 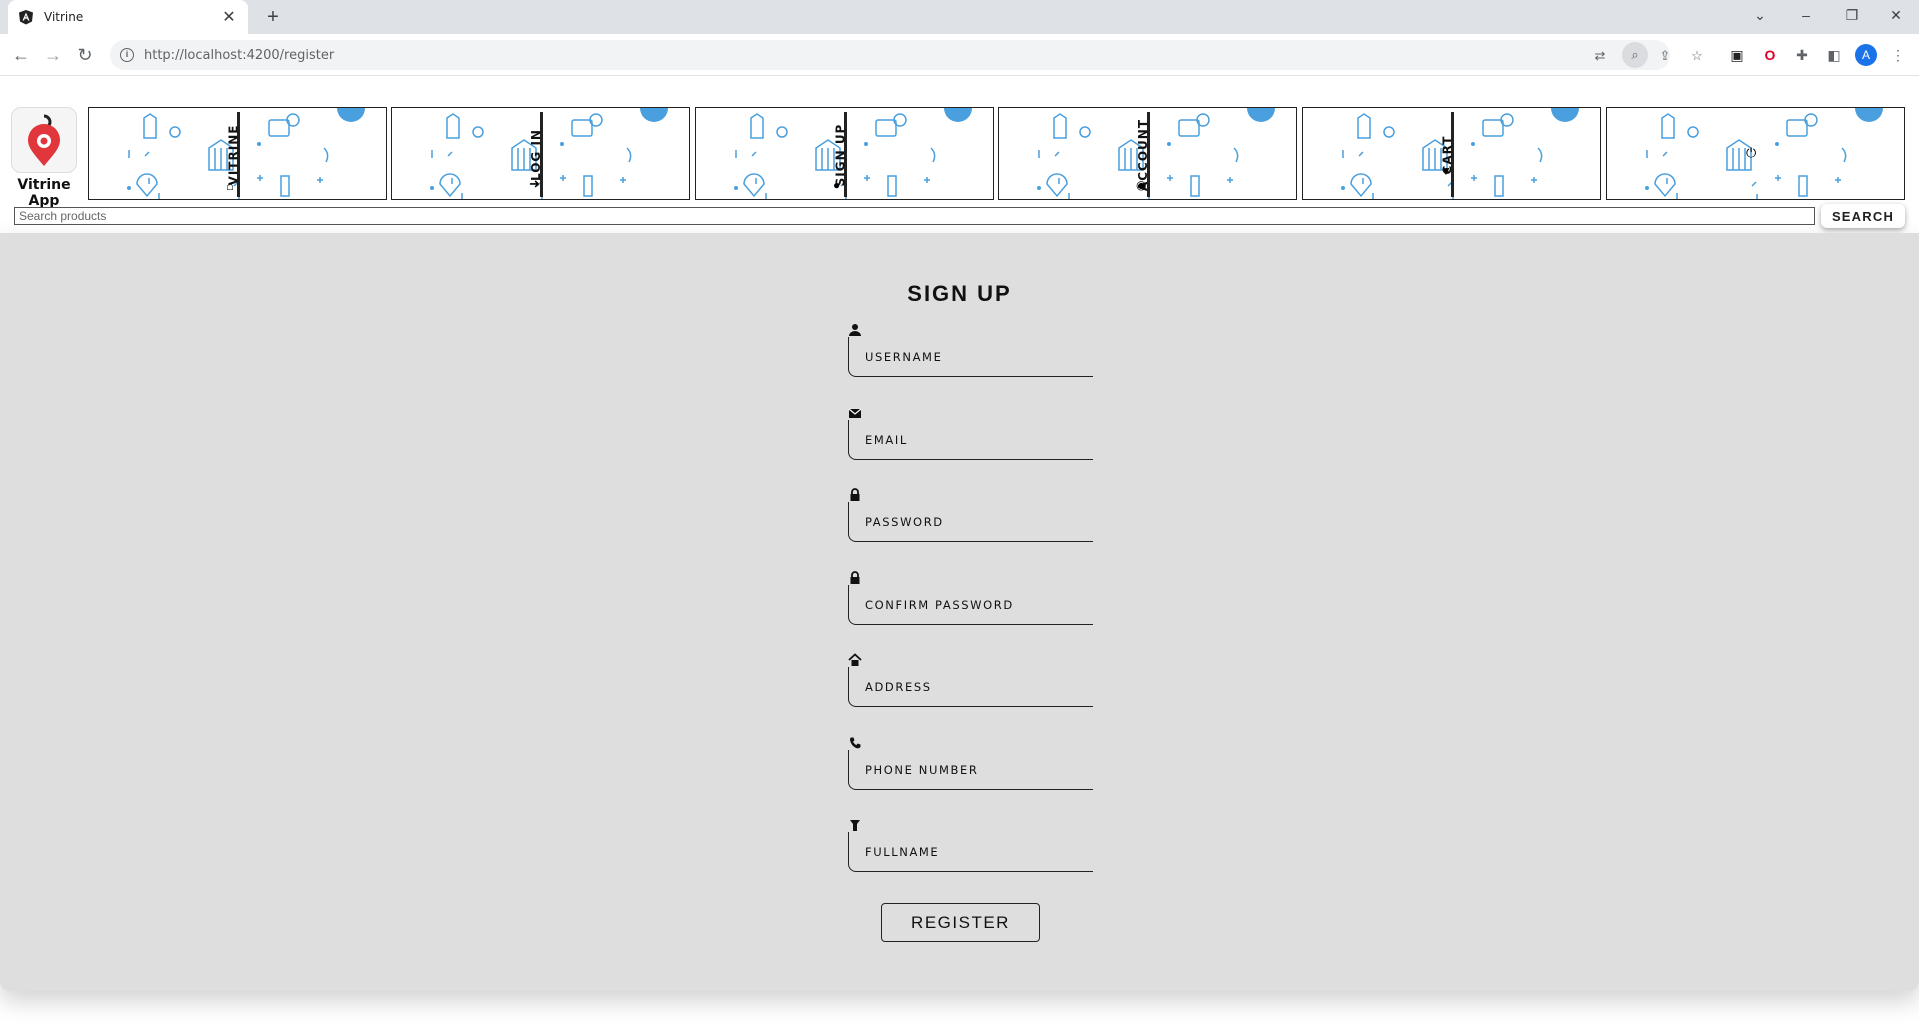 I want to click on translate-icon: ⇄, so click(x=1600, y=56).